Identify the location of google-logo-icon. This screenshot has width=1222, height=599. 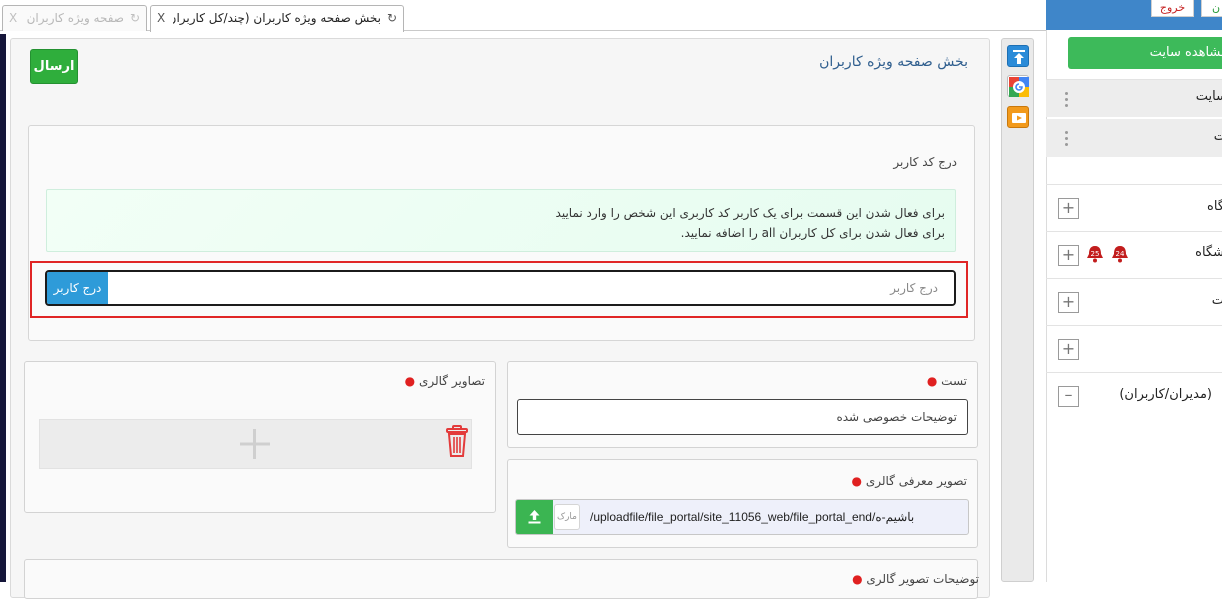
(1019, 87).